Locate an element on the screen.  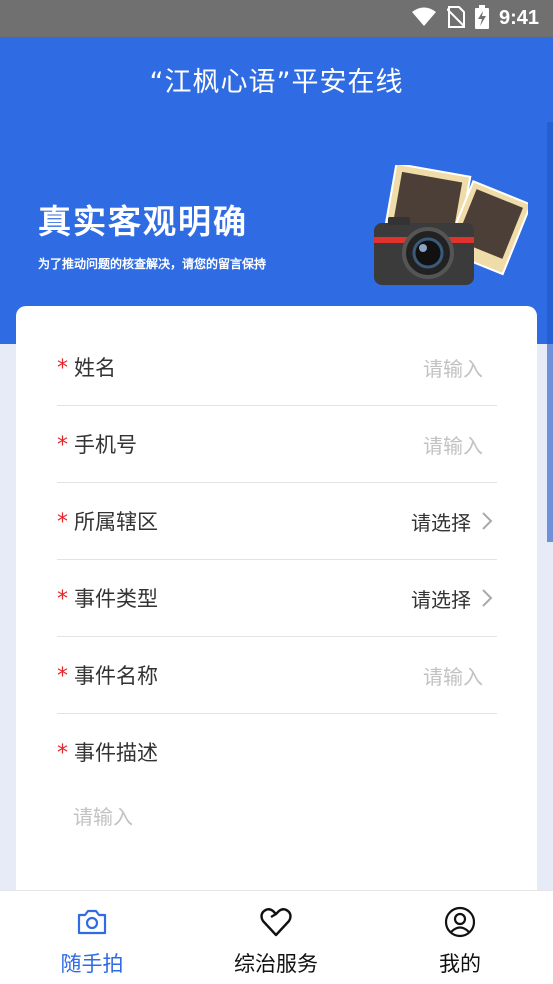
wifi-icon is located at coordinates (424, 19).